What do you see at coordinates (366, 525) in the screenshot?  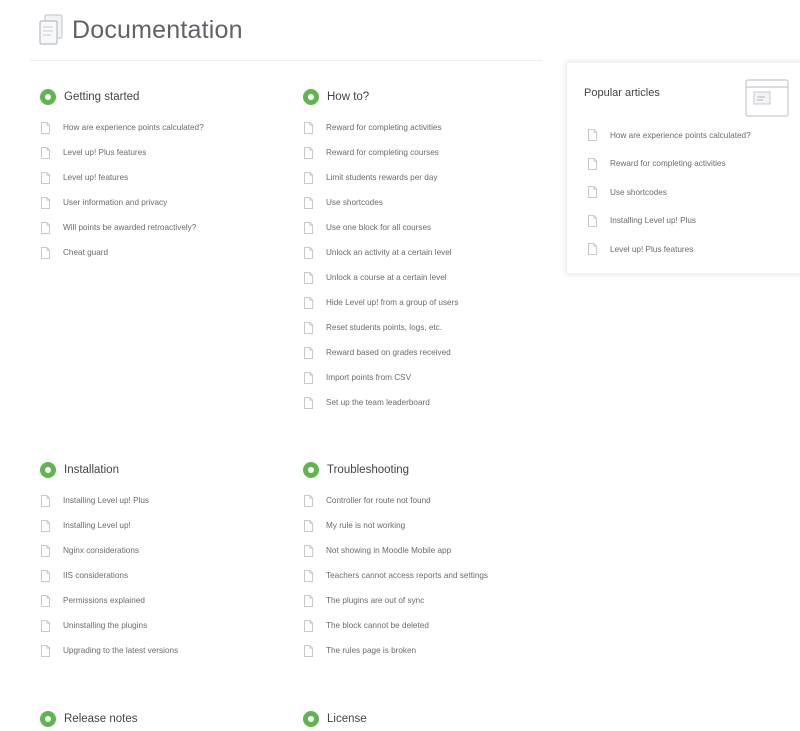 I see `article-link-label: My rule is not working` at bounding box center [366, 525].